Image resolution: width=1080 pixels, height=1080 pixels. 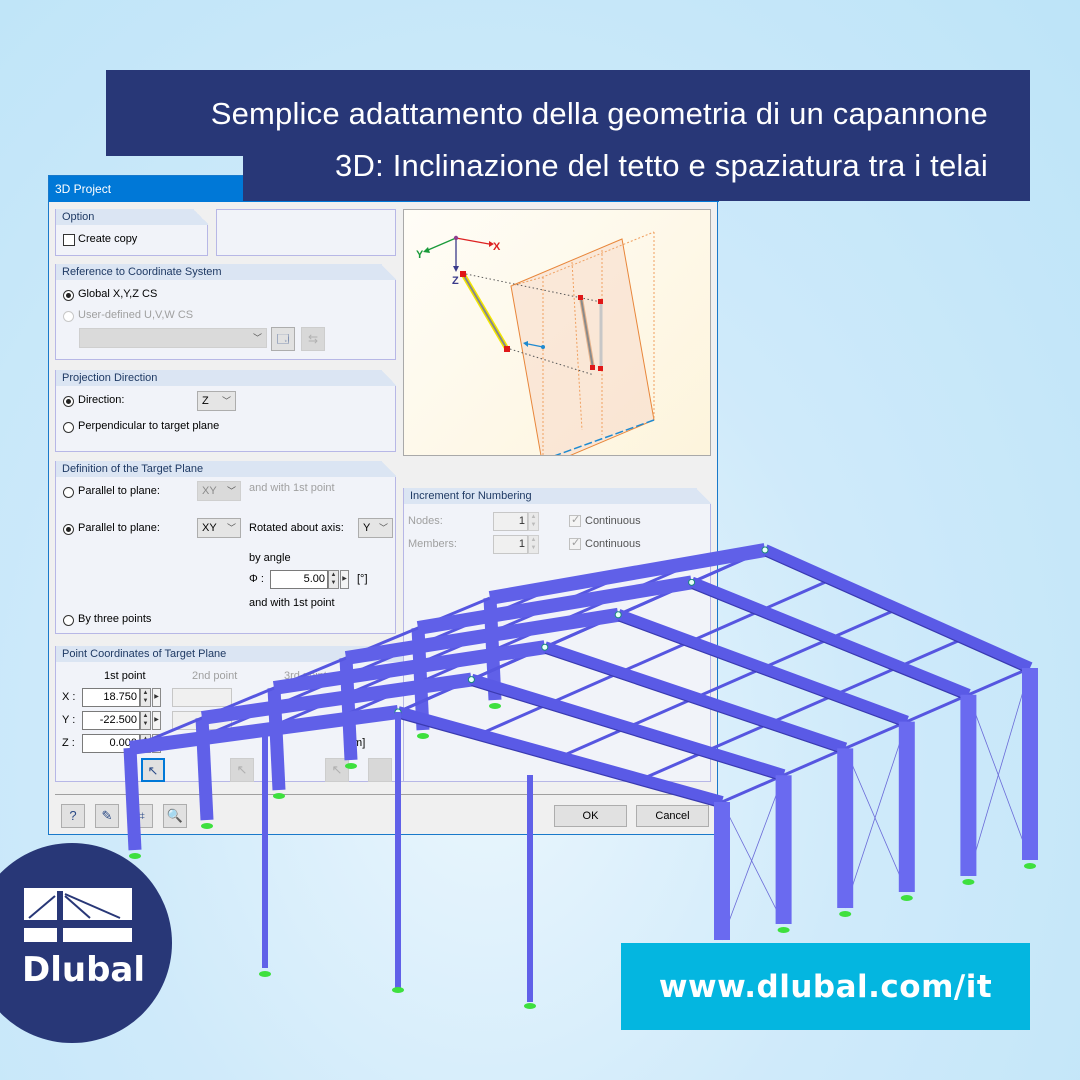 I want to click on parallel-plane-select-1: XY ﹀, so click(x=219, y=491).